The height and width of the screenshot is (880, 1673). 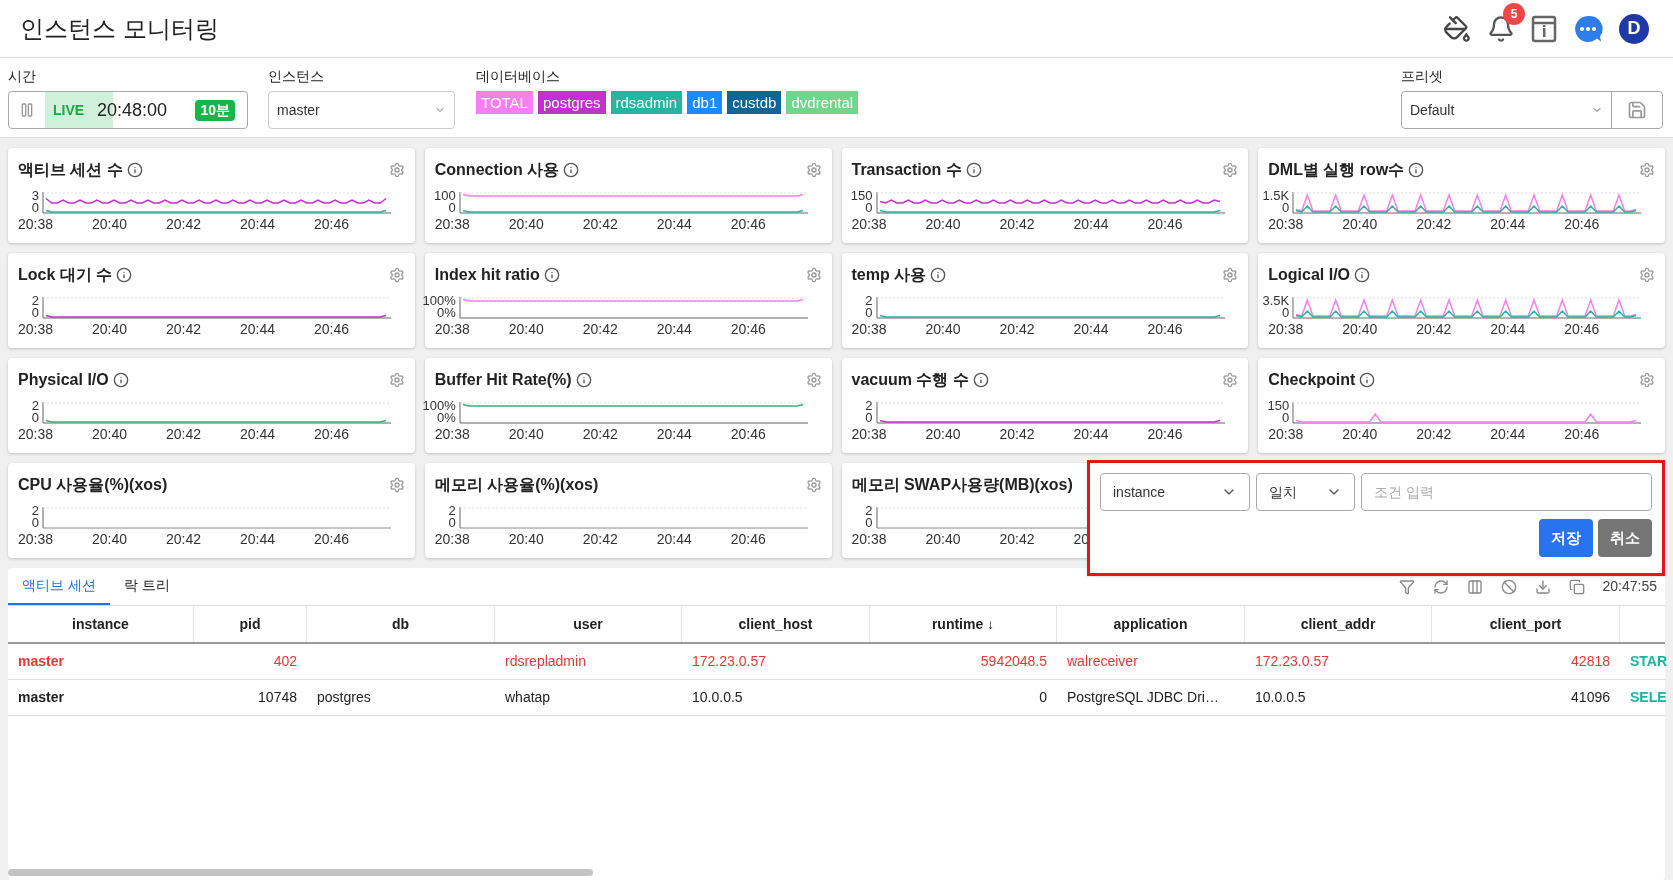 What do you see at coordinates (1305, 492) in the screenshot?
I see `operator-select: 일치` at bounding box center [1305, 492].